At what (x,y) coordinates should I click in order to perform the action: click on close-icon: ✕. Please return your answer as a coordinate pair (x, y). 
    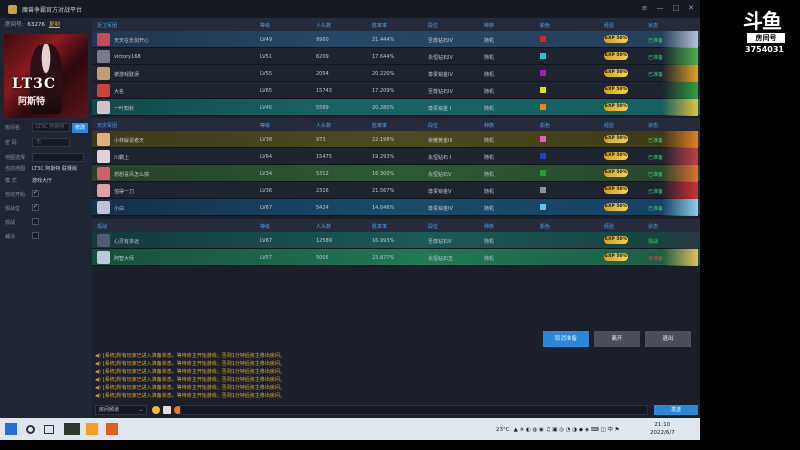
    Looking at the image, I should click on (691, 8).